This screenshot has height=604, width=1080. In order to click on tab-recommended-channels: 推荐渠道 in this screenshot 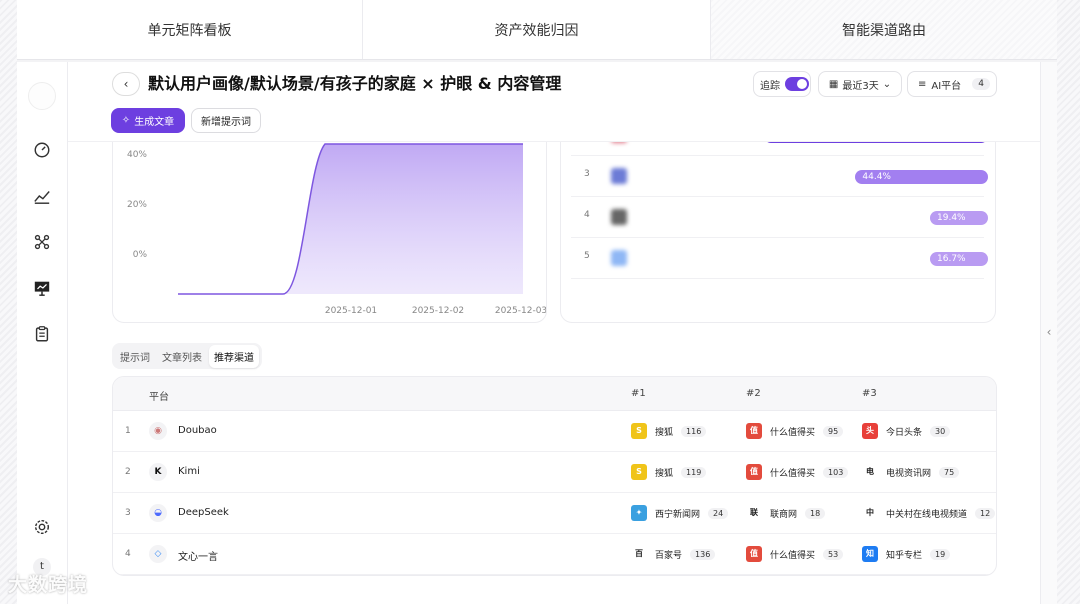, I will do `click(234, 356)`.